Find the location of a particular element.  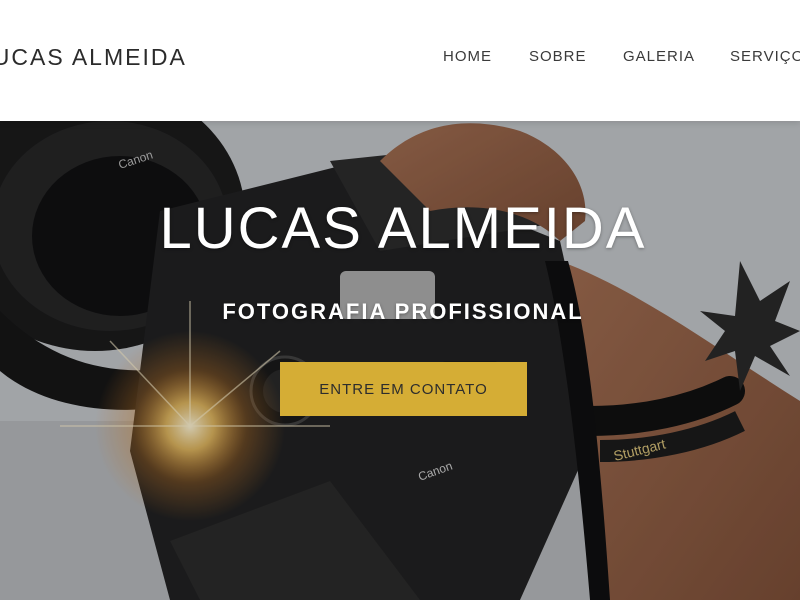

hero-subtitle: FOTOGRAFIA PROFISSIONAL is located at coordinates (403, 311).